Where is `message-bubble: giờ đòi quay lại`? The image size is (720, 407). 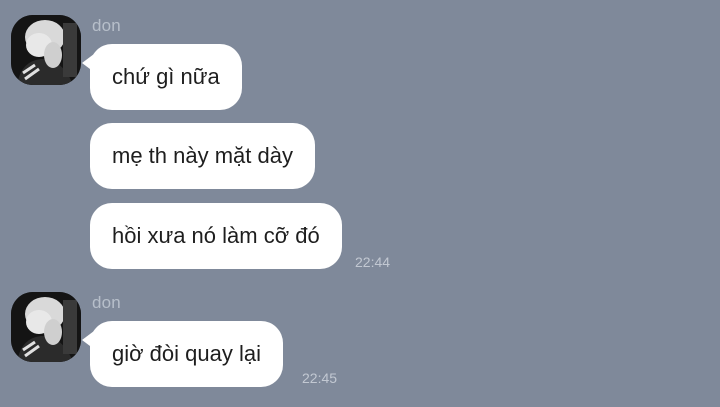
message-bubble: giờ đòi quay lại is located at coordinates (182, 354).